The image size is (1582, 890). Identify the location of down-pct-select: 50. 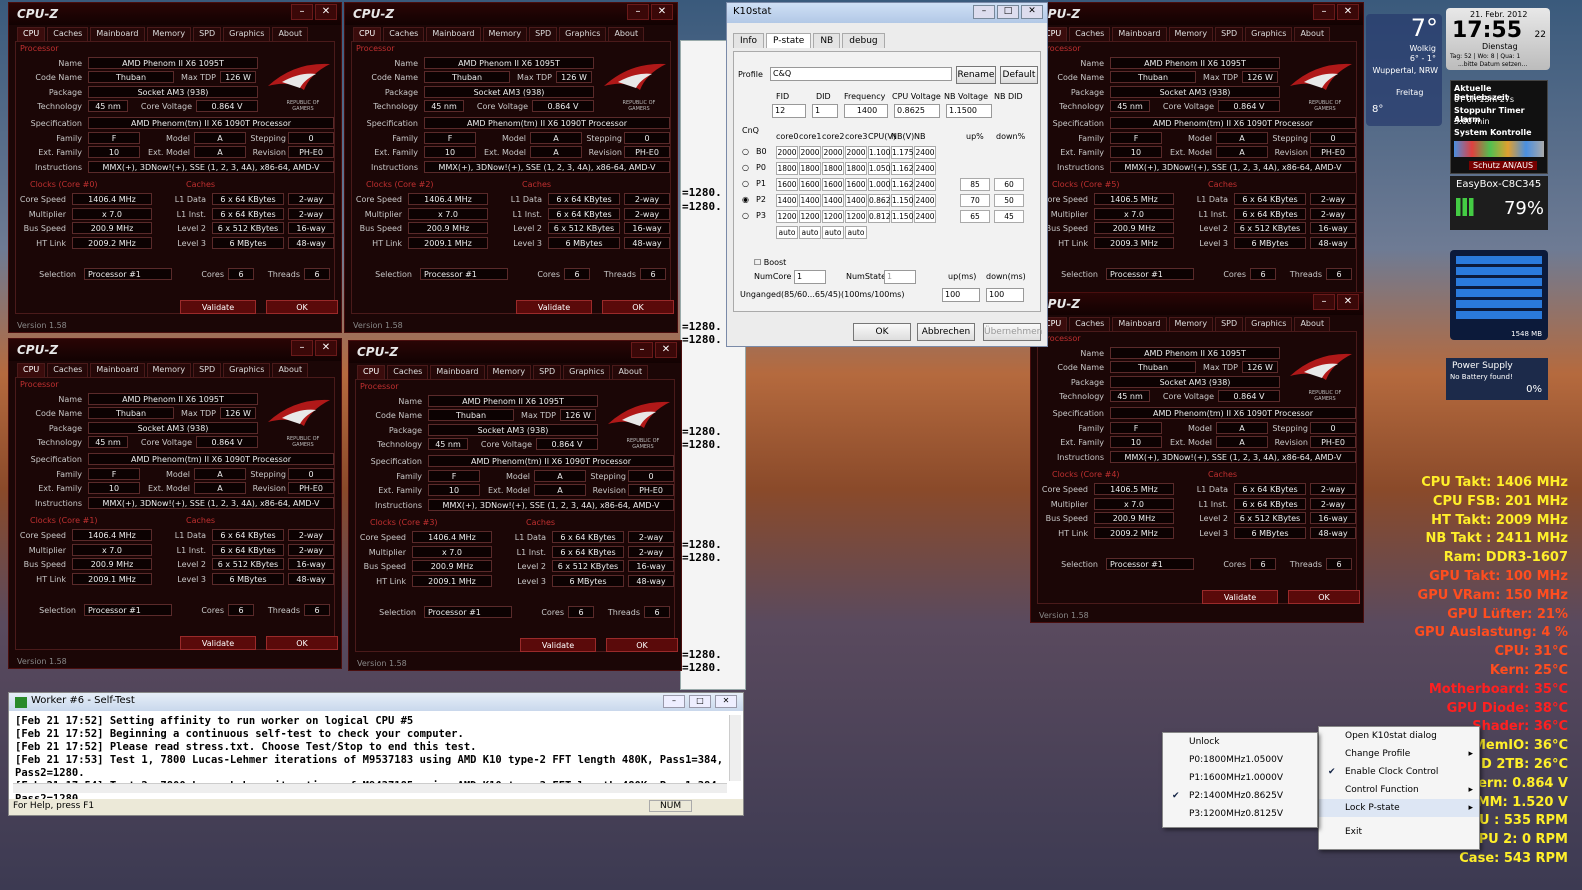
(1009, 200).